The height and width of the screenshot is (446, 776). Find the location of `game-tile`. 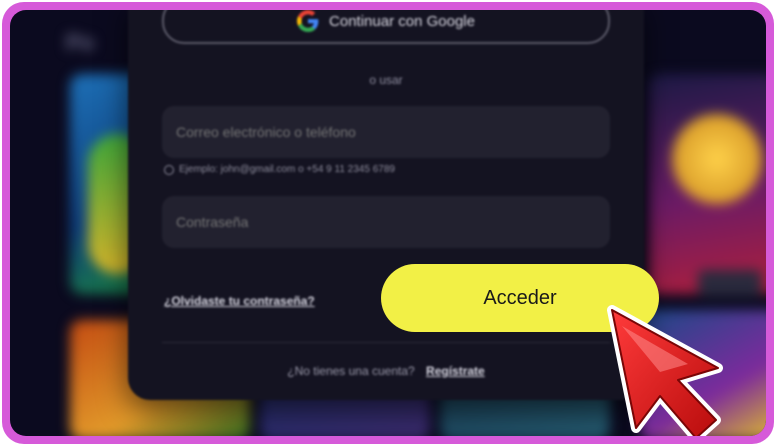

game-tile is located at coordinates (707, 184).